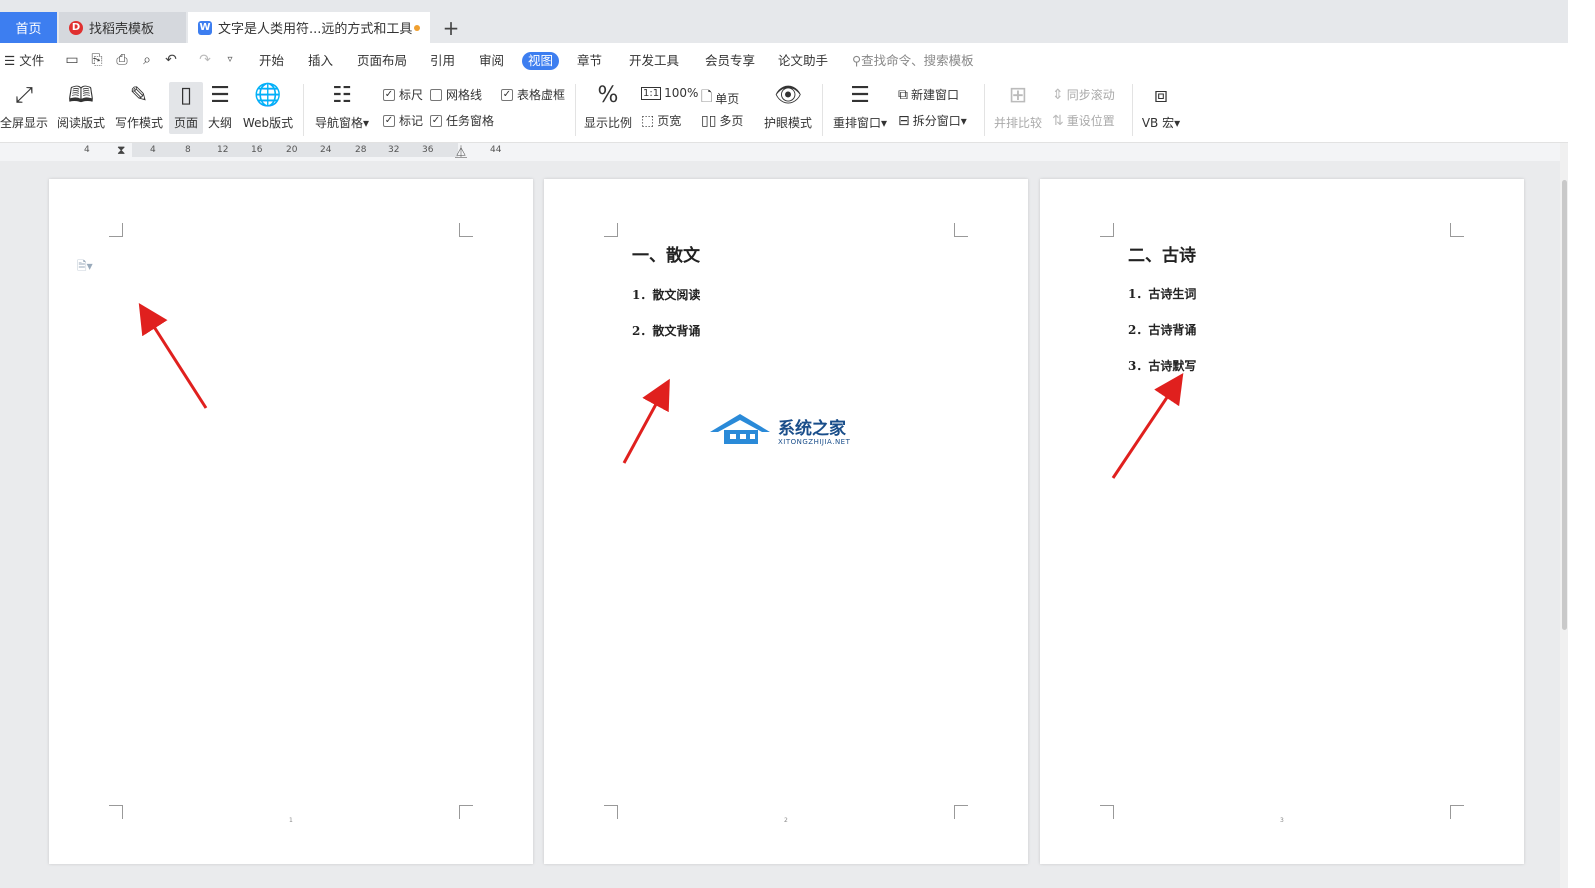 The height and width of the screenshot is (888, 1595). Describe the element at coordinates (230, 60) in the screenshot. I see `quick-access-dropdown-icon: ▿` at that location.